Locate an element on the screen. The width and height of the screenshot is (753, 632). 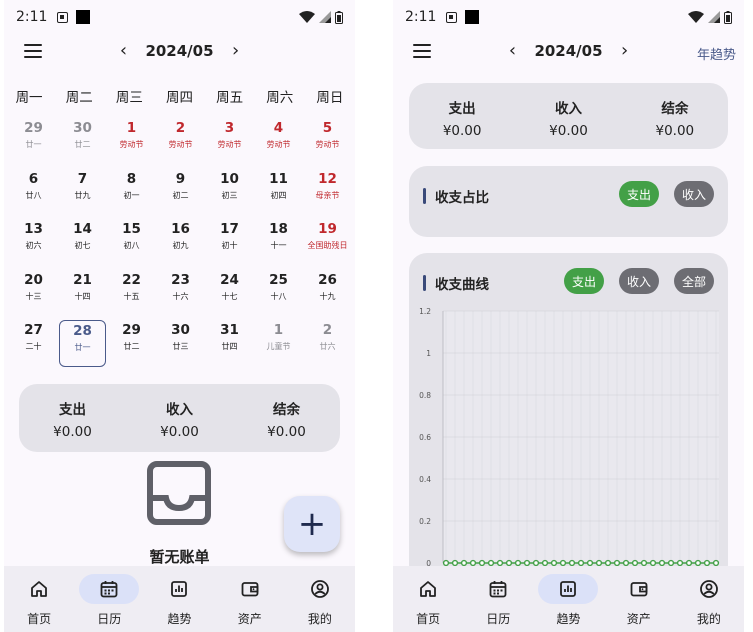
calendar-top-bar: ‹ 2024/05 › is located at coordinates (179, 52).